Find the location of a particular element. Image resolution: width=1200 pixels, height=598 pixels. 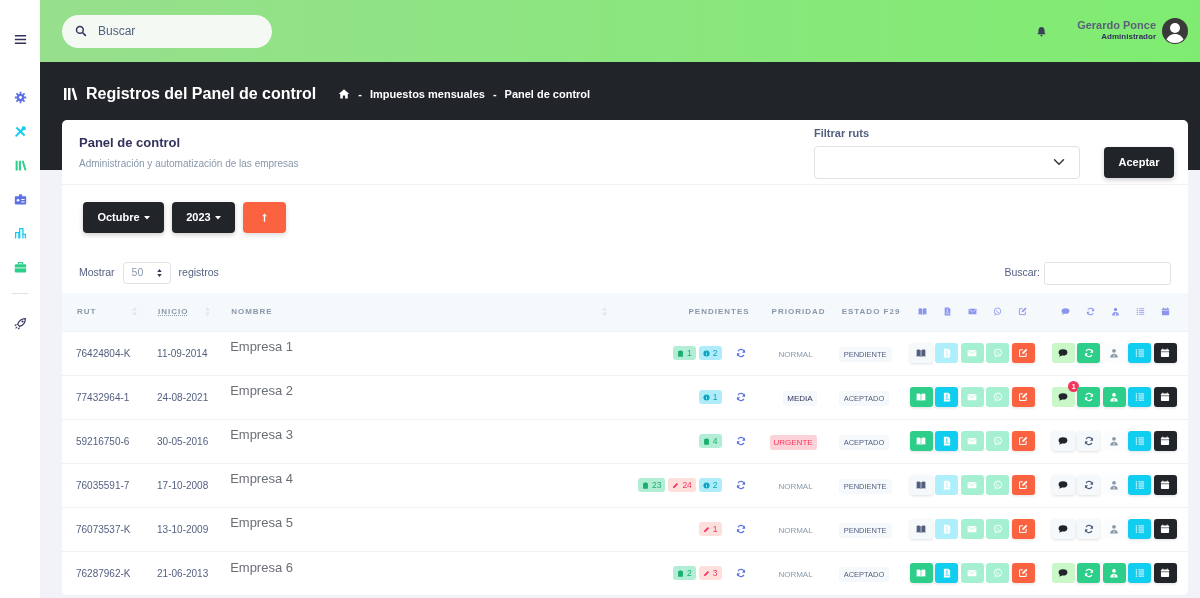

card-subtitle: Administración y automatización de las empresas is located at coordinates (189, 164).